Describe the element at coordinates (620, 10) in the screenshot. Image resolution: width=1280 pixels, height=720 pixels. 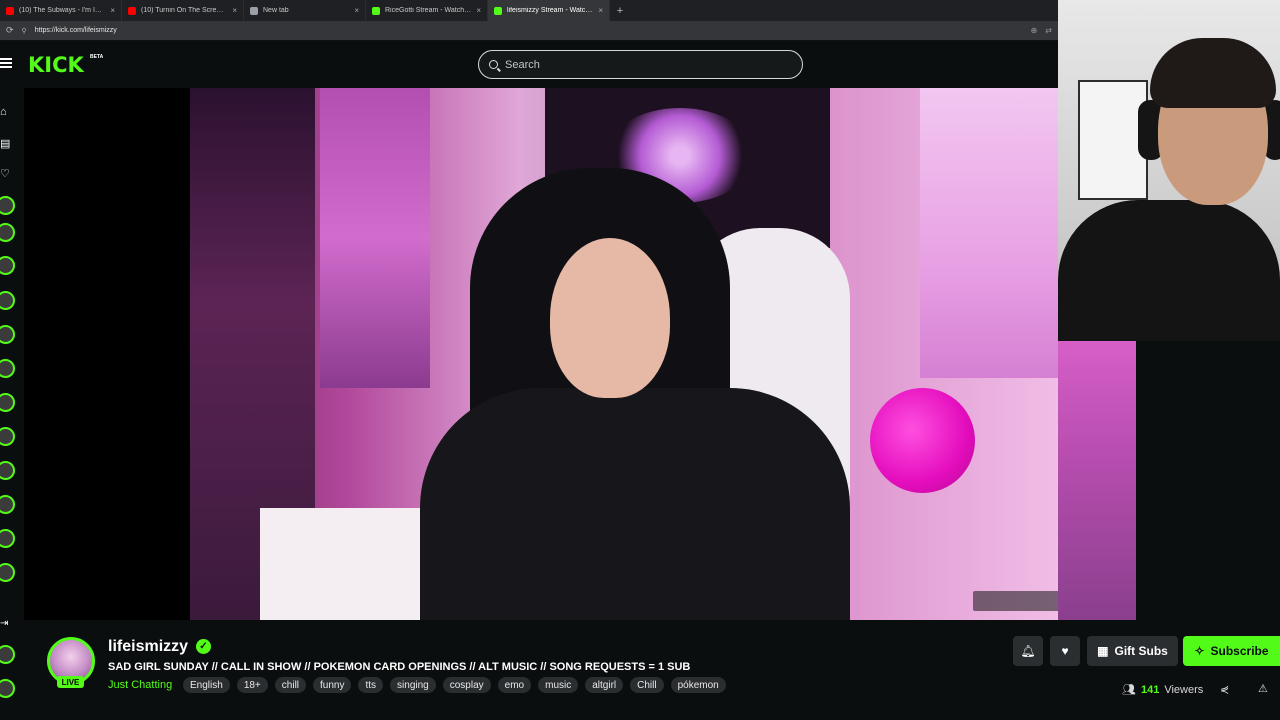
I see `new-tab-button: +` at that location.